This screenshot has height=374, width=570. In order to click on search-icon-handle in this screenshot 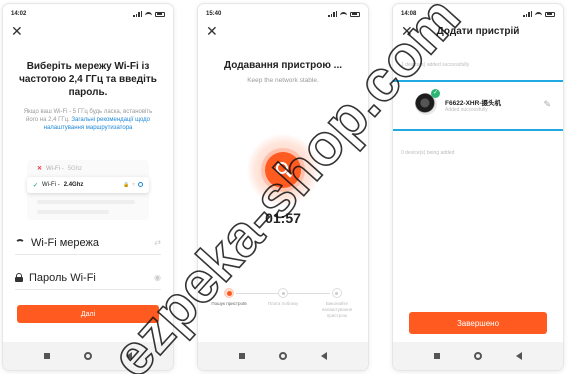, I will do `click(289, 174)`.